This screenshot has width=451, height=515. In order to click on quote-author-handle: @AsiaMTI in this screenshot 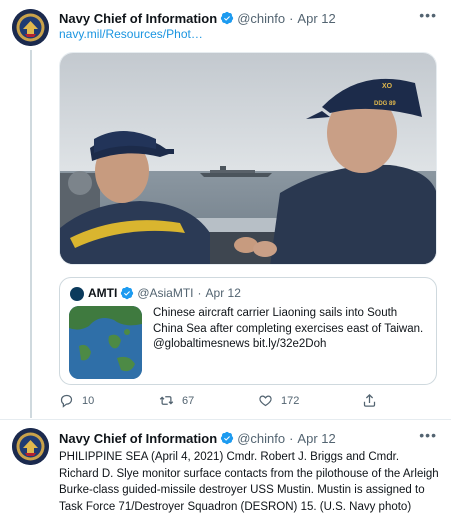, I will do `click(165, 293)`.